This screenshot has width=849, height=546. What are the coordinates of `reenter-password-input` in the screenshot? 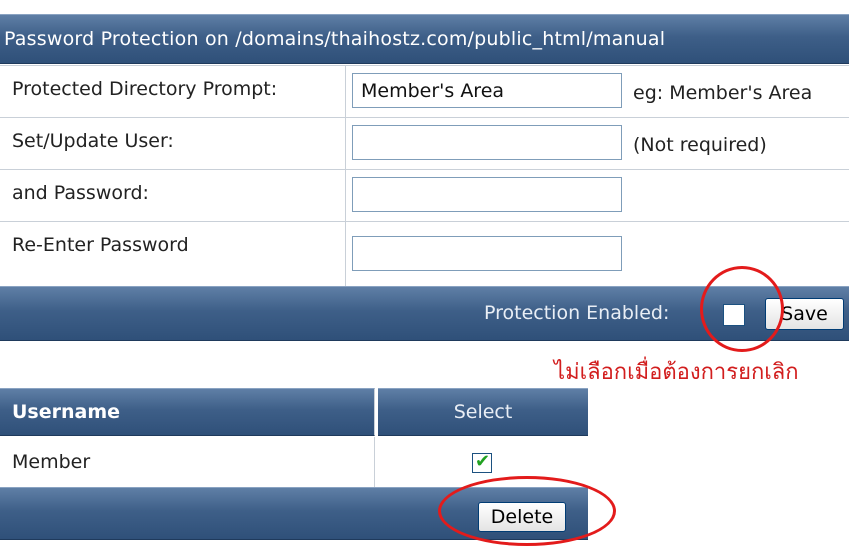 It's located at (487, 253).